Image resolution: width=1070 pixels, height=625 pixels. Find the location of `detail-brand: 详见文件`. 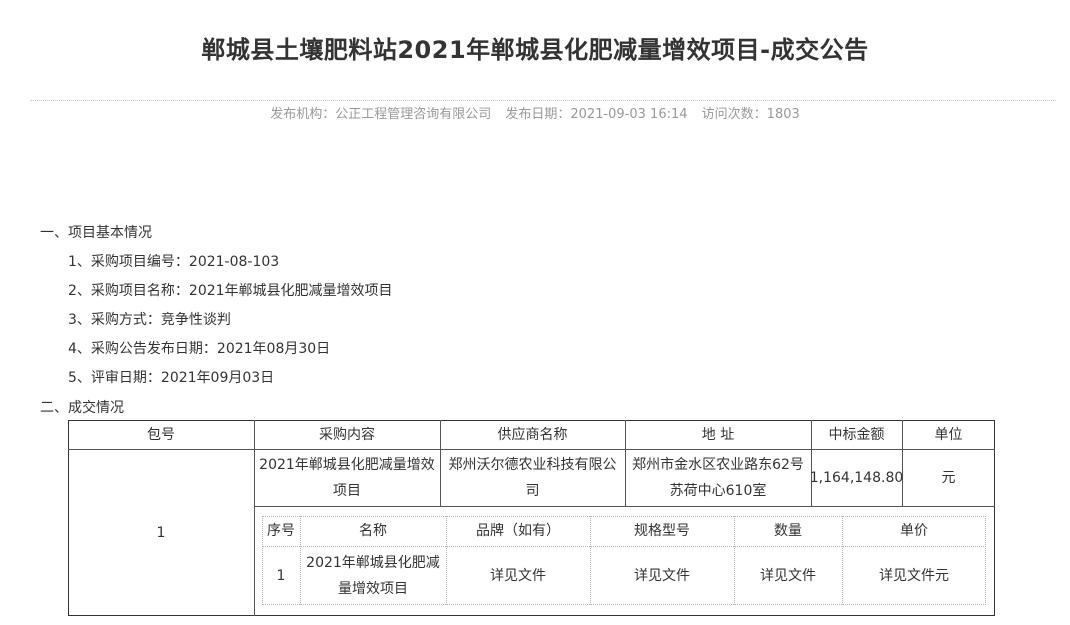

detail-brand: 详见文件 is located at coordinates (518, 575).